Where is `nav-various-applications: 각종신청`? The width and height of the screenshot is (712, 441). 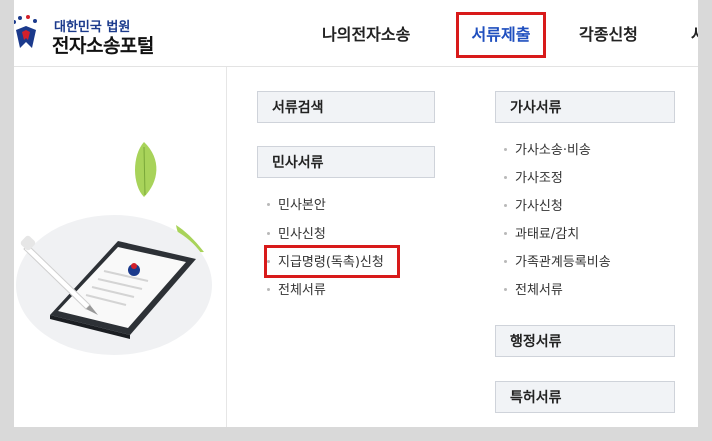 nav-various-applications: 각종신청 is located at coordinates (608, 35).